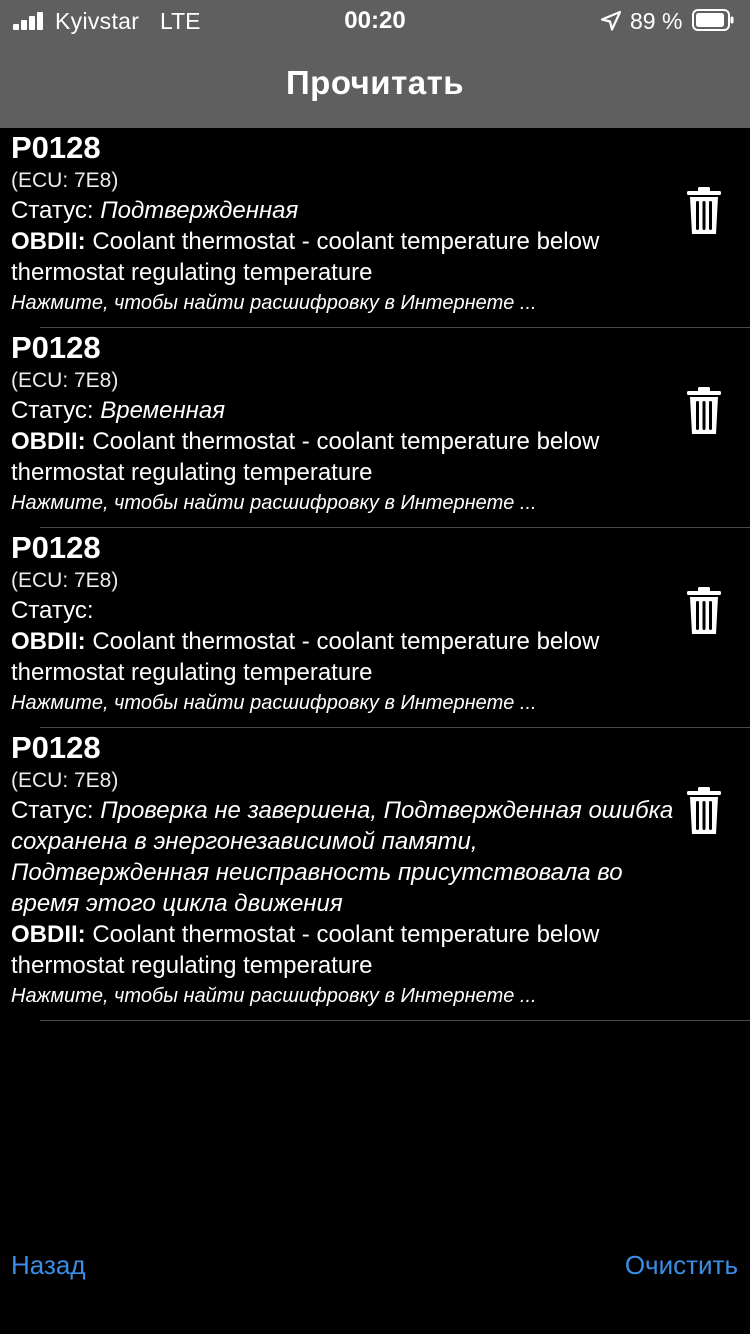  I want to click on clear-button: Очистить, so click(681, 1265).